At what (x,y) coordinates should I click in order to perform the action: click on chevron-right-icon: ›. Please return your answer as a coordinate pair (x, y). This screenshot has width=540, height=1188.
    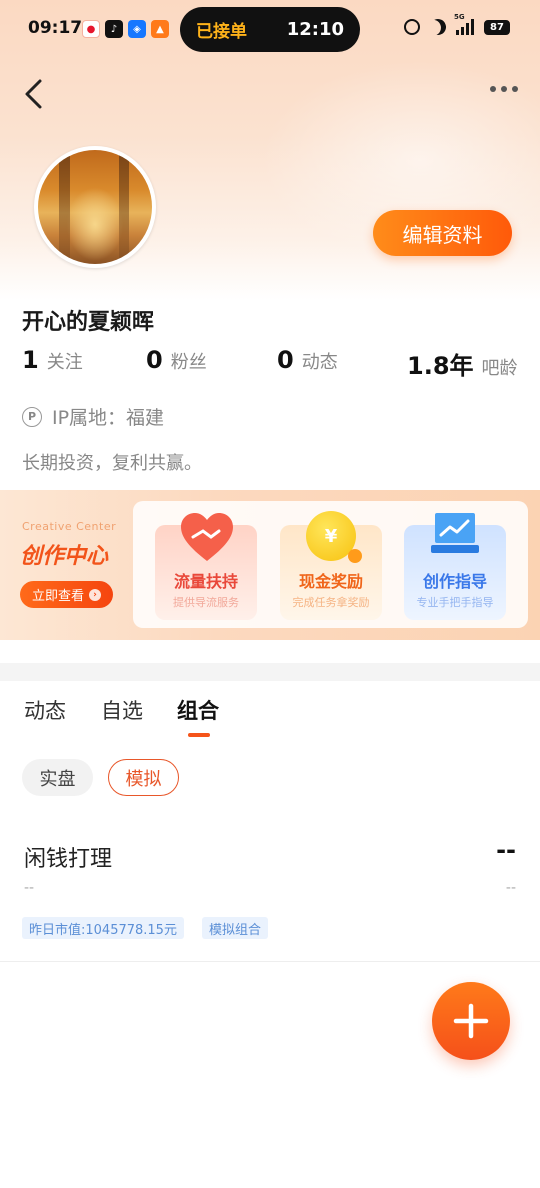
    Looking at the image, I should click on (95, 594).